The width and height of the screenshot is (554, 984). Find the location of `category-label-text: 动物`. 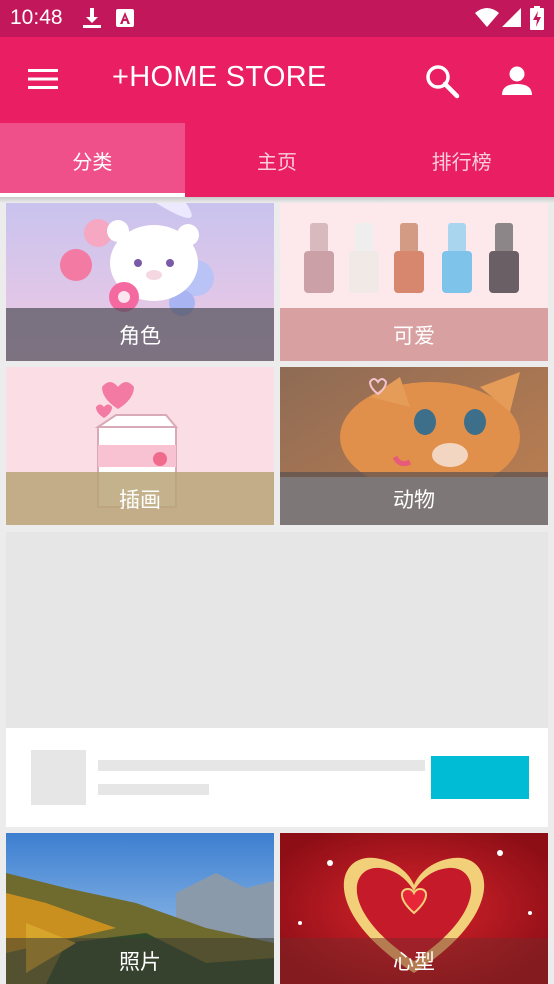

category-label-text: 动物 is located at coordinates (414, 499).